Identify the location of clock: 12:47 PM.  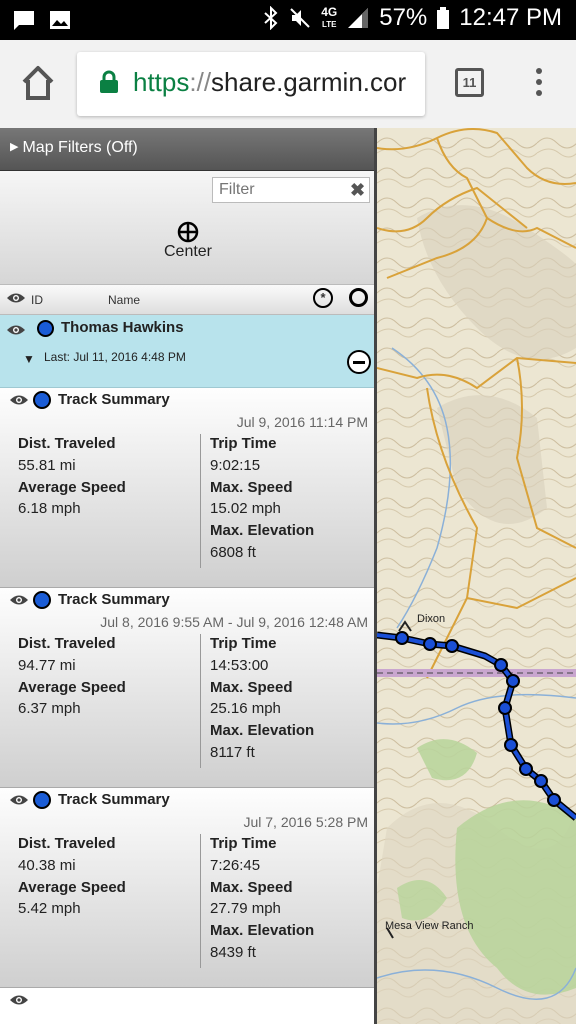
(510, 17).